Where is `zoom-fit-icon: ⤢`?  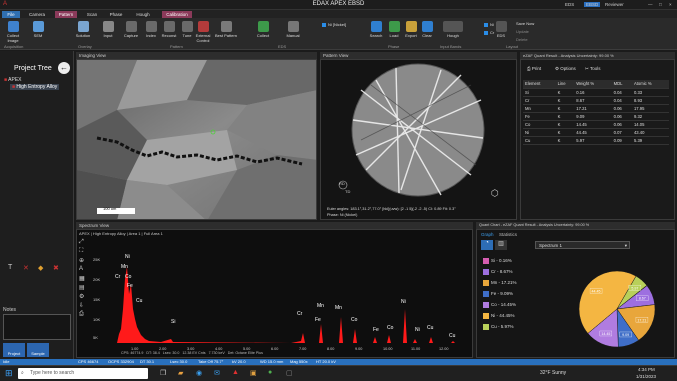
zoom-fit-icon: ⤢ is located at coordinates (85, 243).